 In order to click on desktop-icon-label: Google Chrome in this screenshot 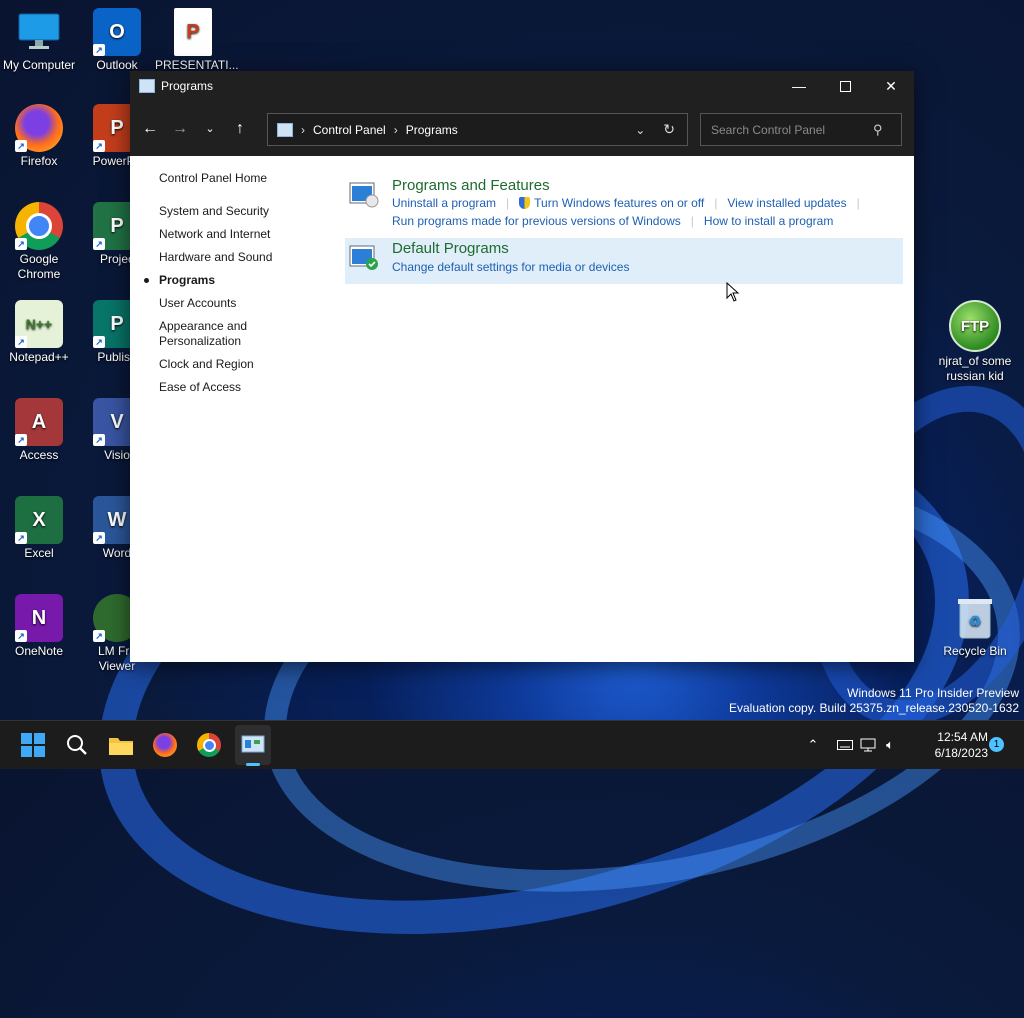, I will do `click(39, 266)`.